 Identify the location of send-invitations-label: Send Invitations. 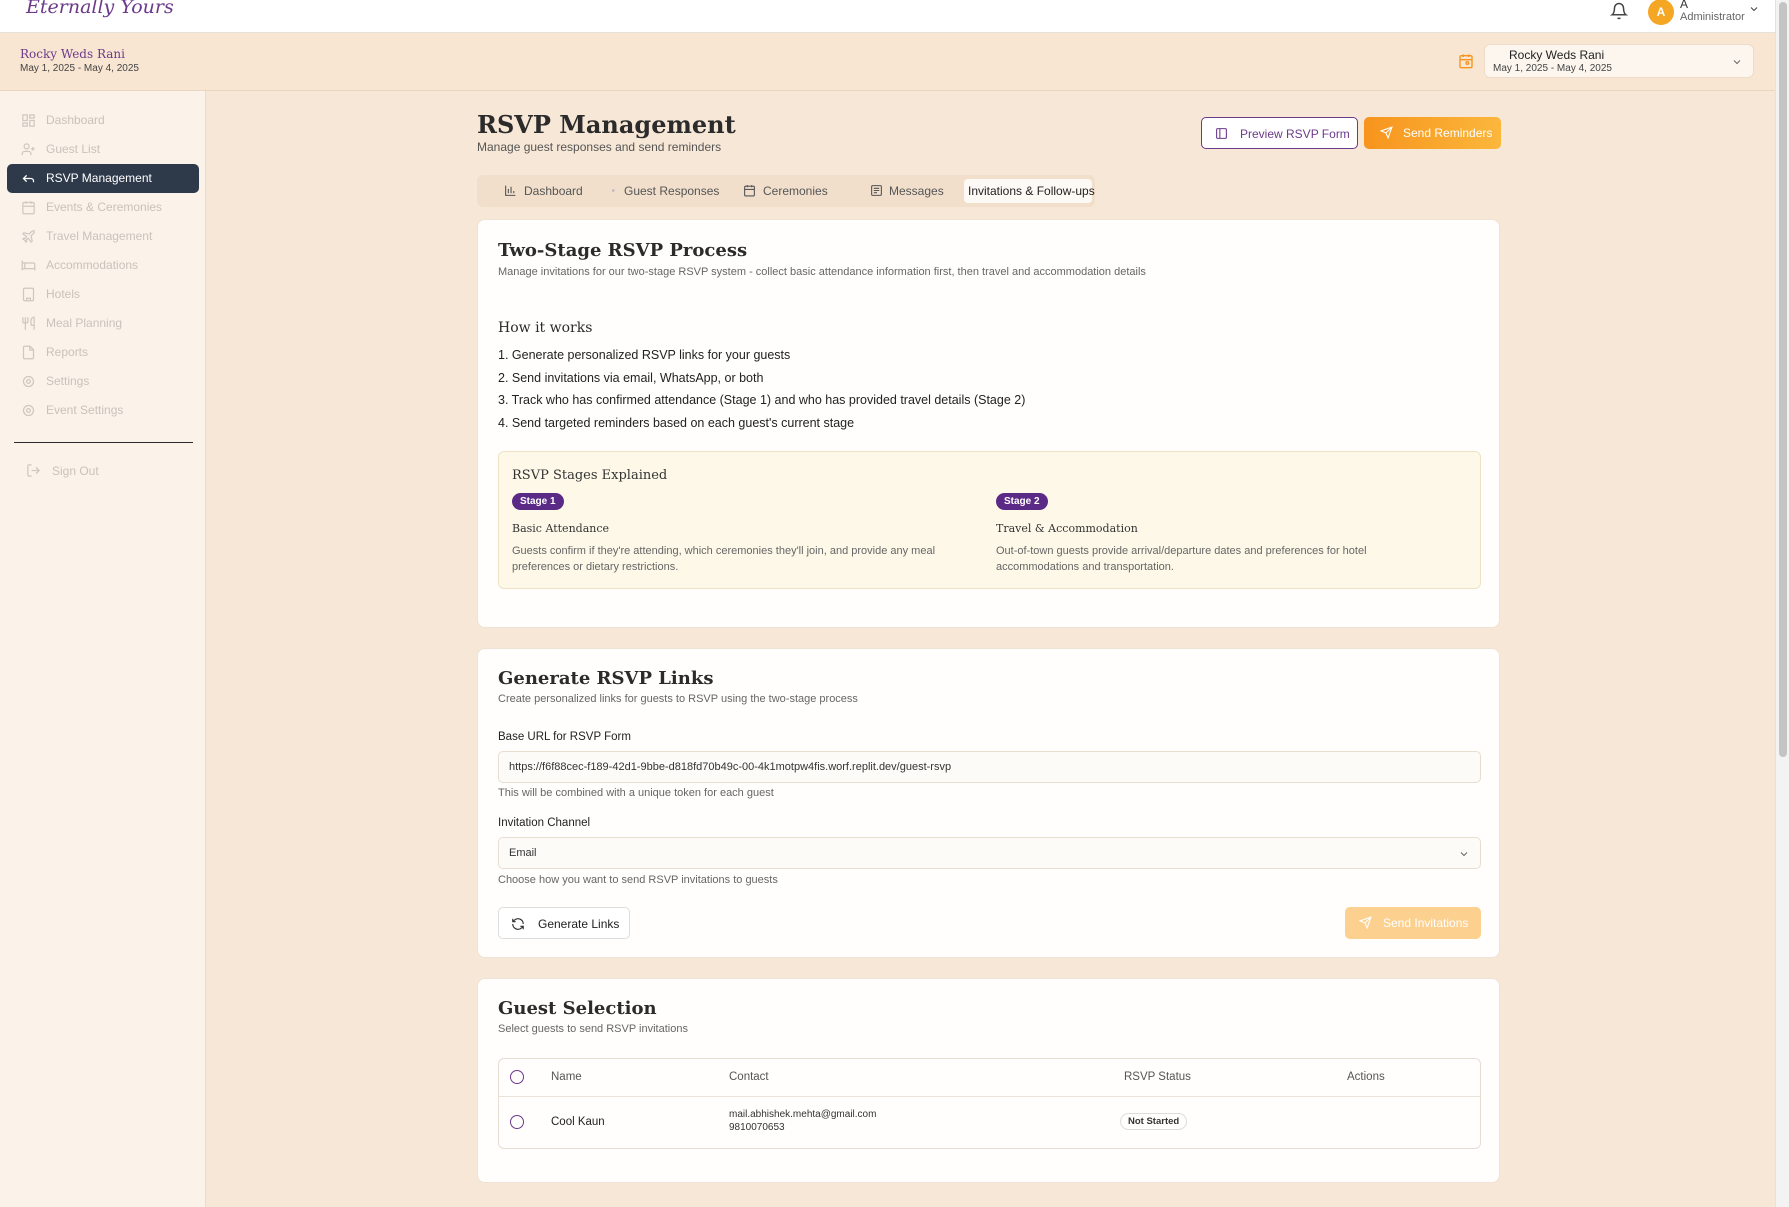
(1426, 923).